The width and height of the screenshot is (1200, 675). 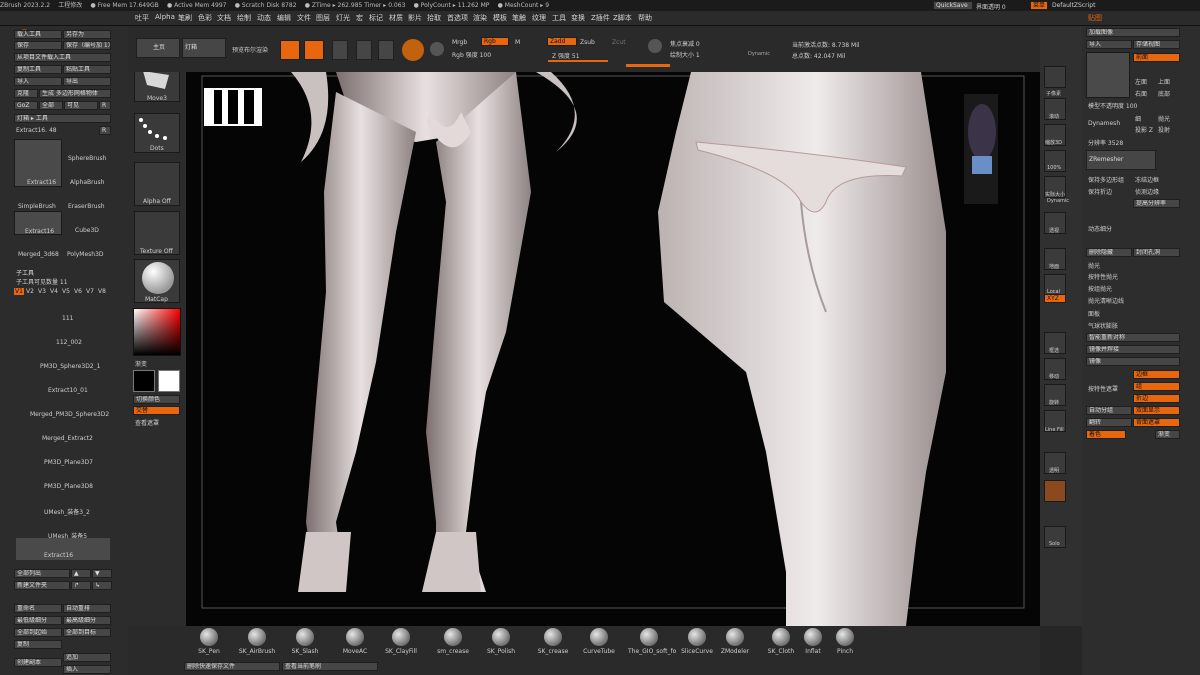 I want to click on polish-crisp-edges-slider: 抛光清晰边线, so click(x=1106, y=300).